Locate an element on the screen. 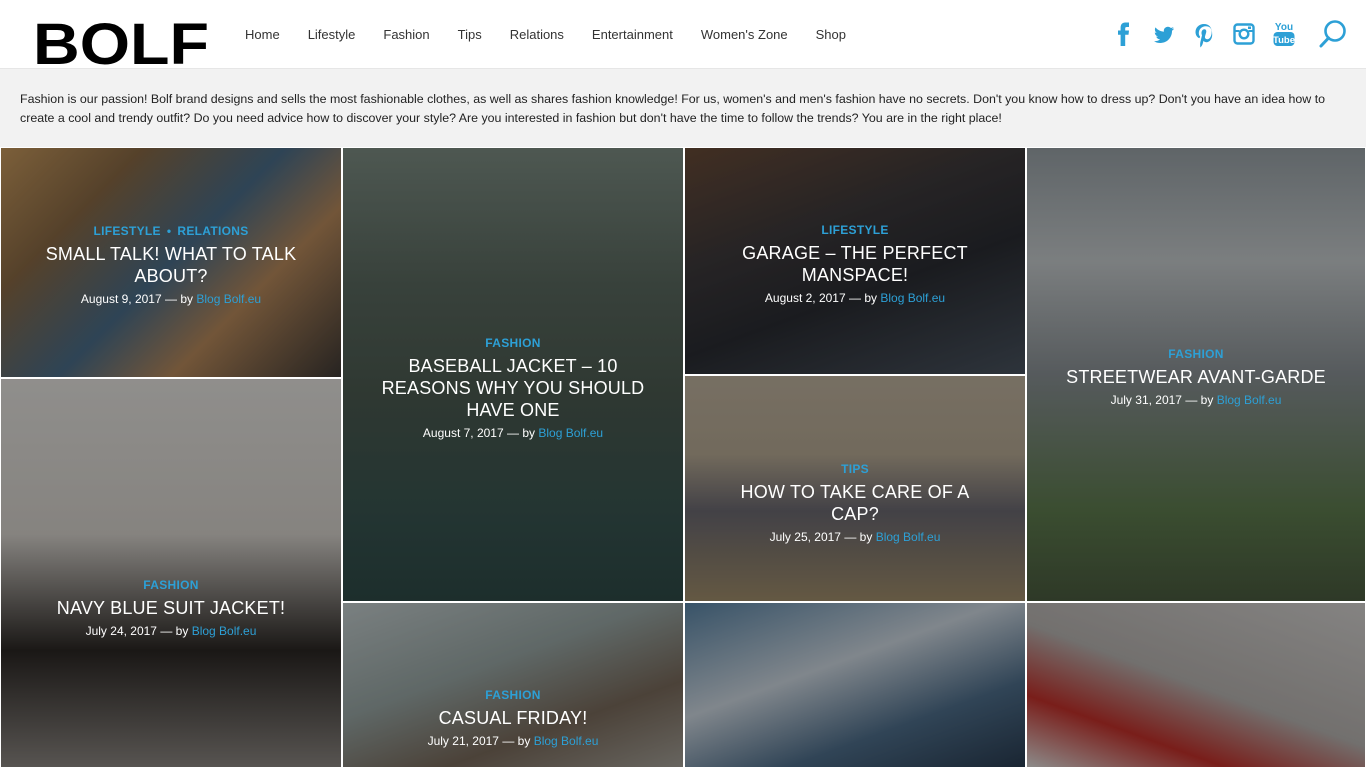  post-categories: LIFESTYLE • RELATIONS is located at coordinates (171, 231).